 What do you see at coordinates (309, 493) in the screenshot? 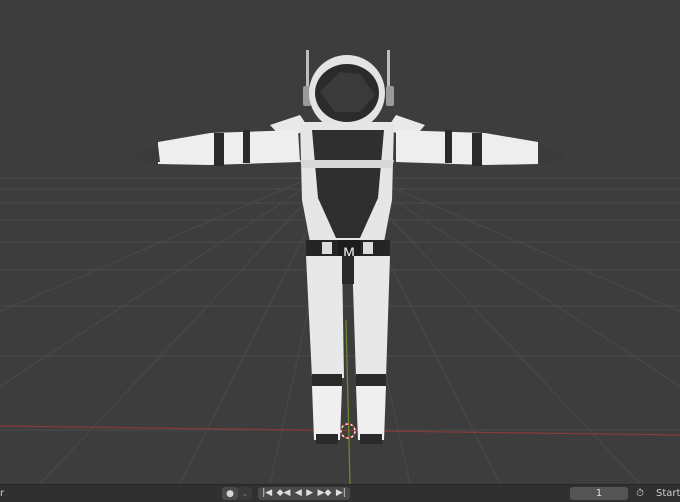
I see `play-icon: ▶` at bounding box center [309, 493].